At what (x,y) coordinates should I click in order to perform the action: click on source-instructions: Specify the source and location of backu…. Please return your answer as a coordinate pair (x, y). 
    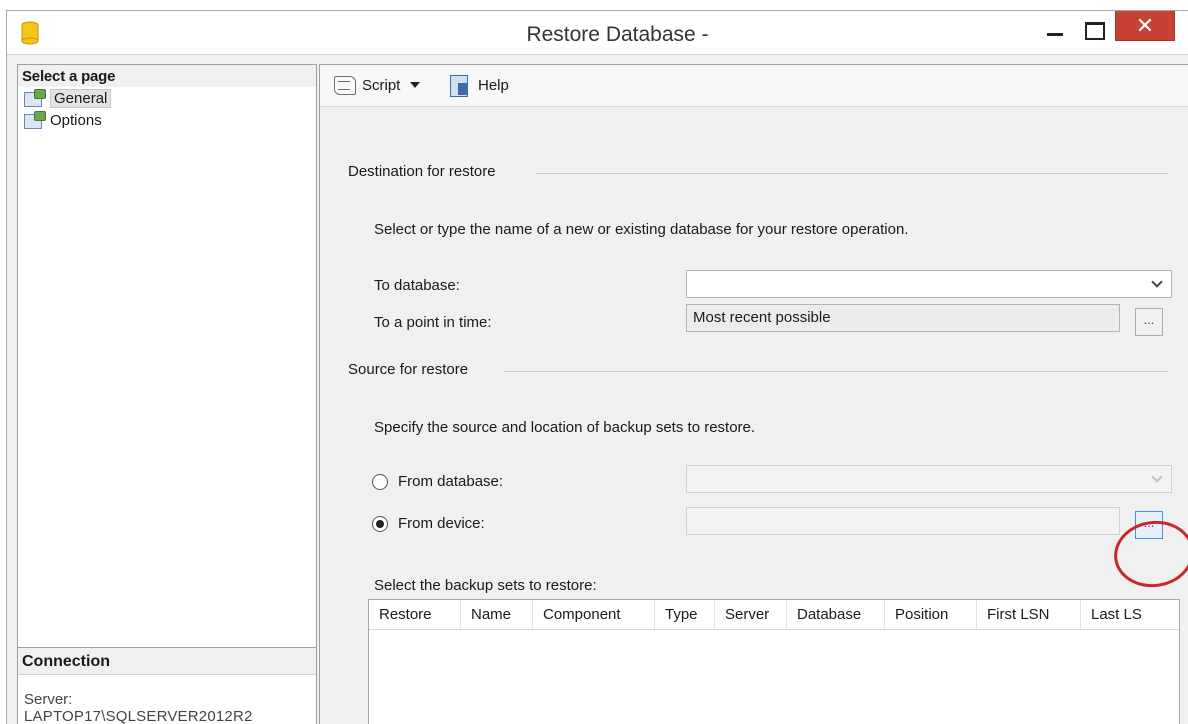
    Looking at the image, I should click on (565, 427).